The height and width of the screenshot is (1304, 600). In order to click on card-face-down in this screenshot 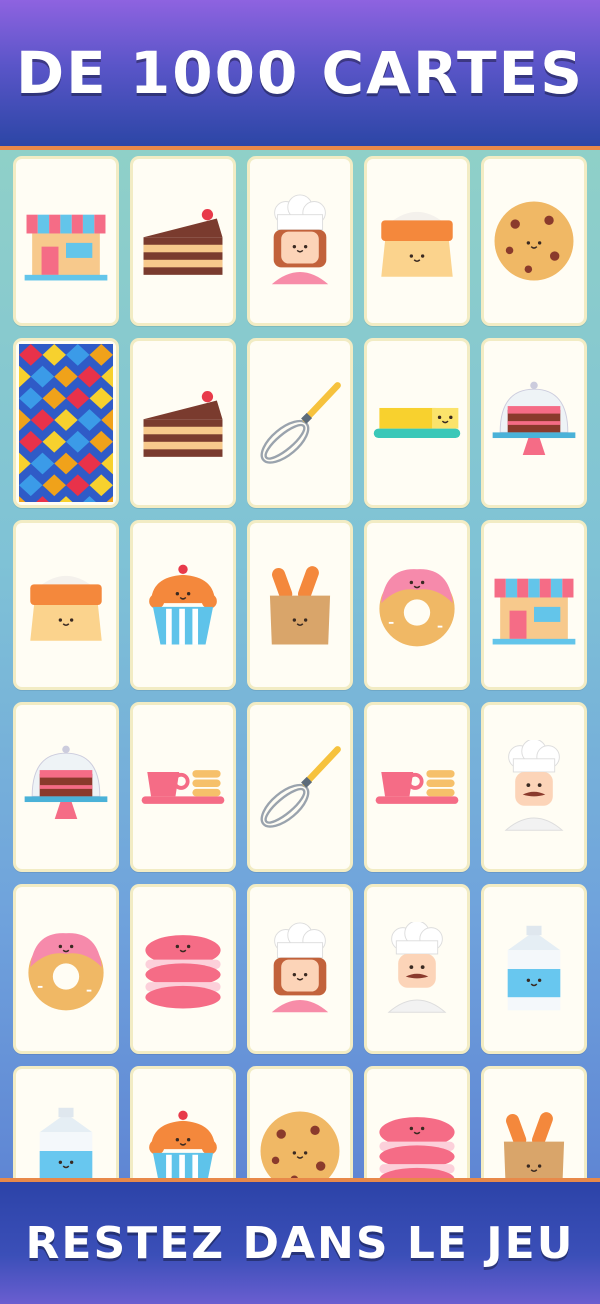, I will do `click(66, 423)`.